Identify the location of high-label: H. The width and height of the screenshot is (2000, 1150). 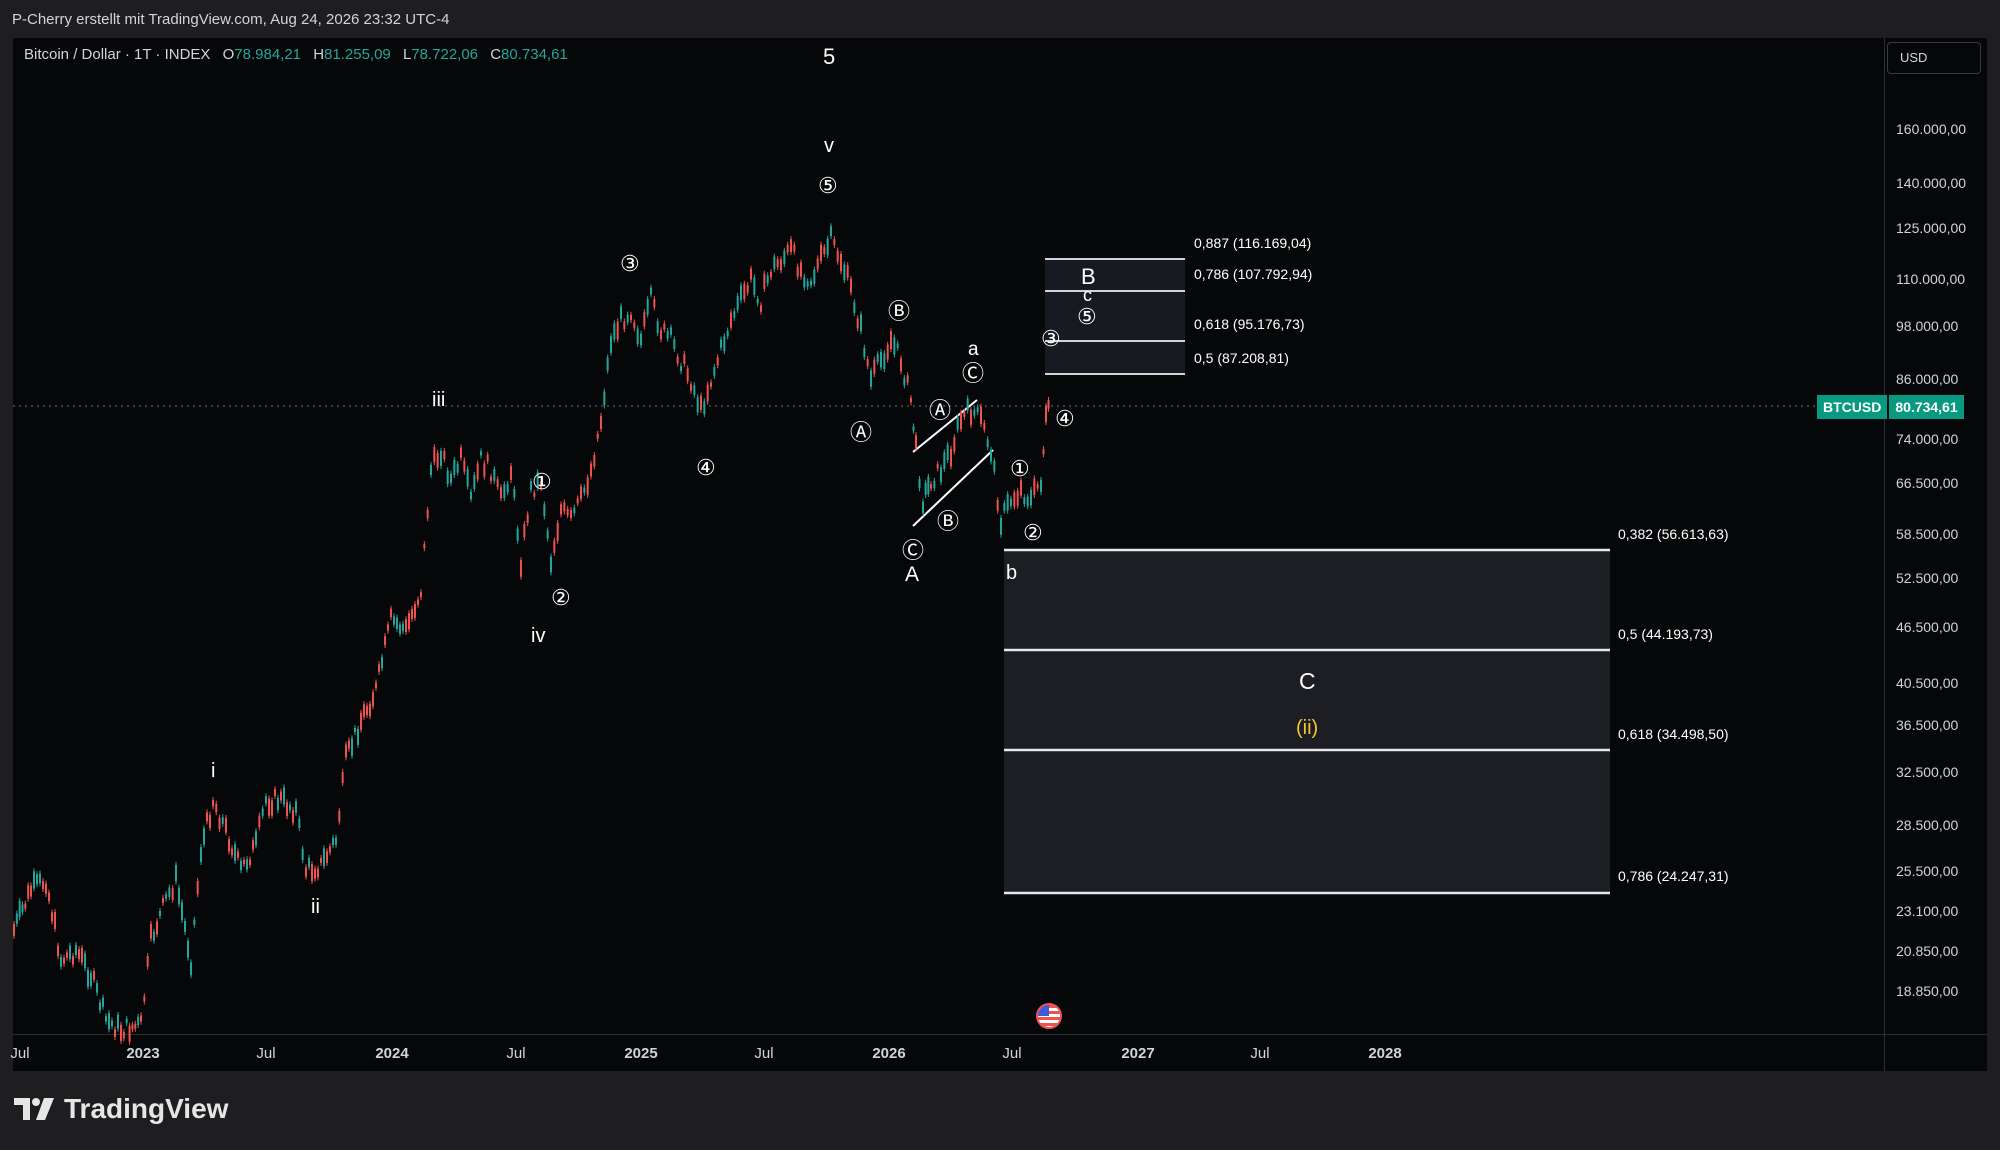
(319, 54).